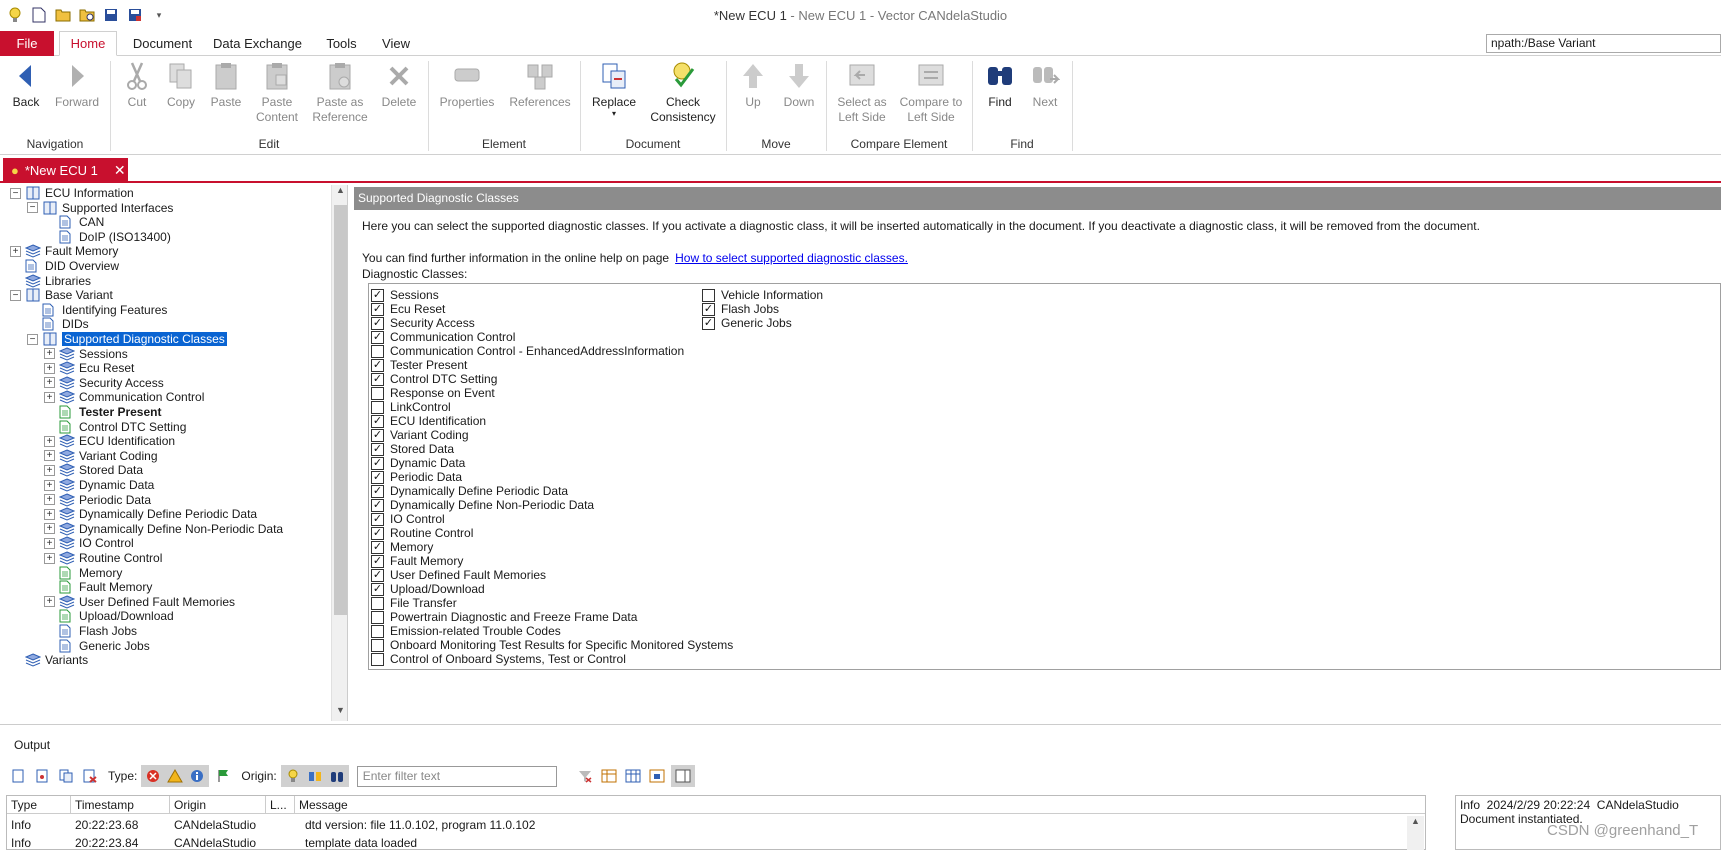  Describe the element at coordinates (399, 85) in the screenshot. I see `delete-button: Delete` at that location.